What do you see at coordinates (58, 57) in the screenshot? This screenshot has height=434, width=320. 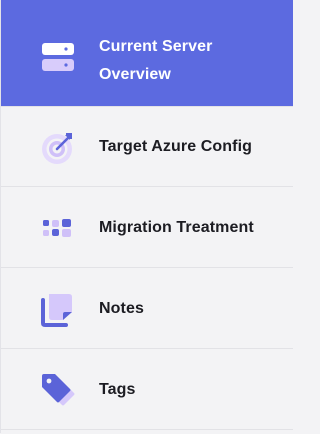 I see `server-icon` at bounding box center [58, 57].